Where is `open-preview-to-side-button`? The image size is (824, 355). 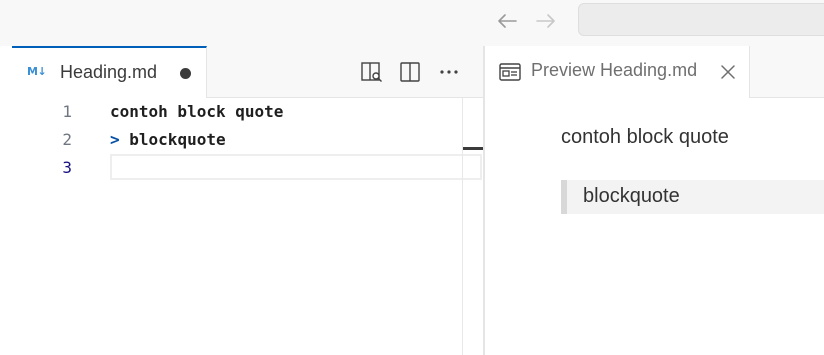 open-preview-to-side-button is located at coordinates (372, 72).